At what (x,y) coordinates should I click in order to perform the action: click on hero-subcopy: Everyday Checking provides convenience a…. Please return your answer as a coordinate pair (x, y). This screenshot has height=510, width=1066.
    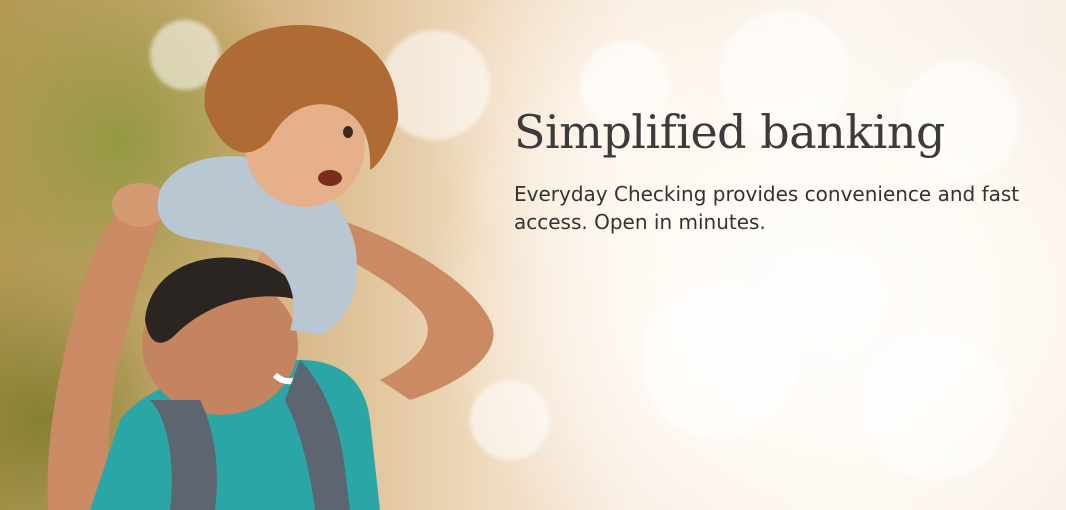
    Looking at the image, I should click on (767, 208).